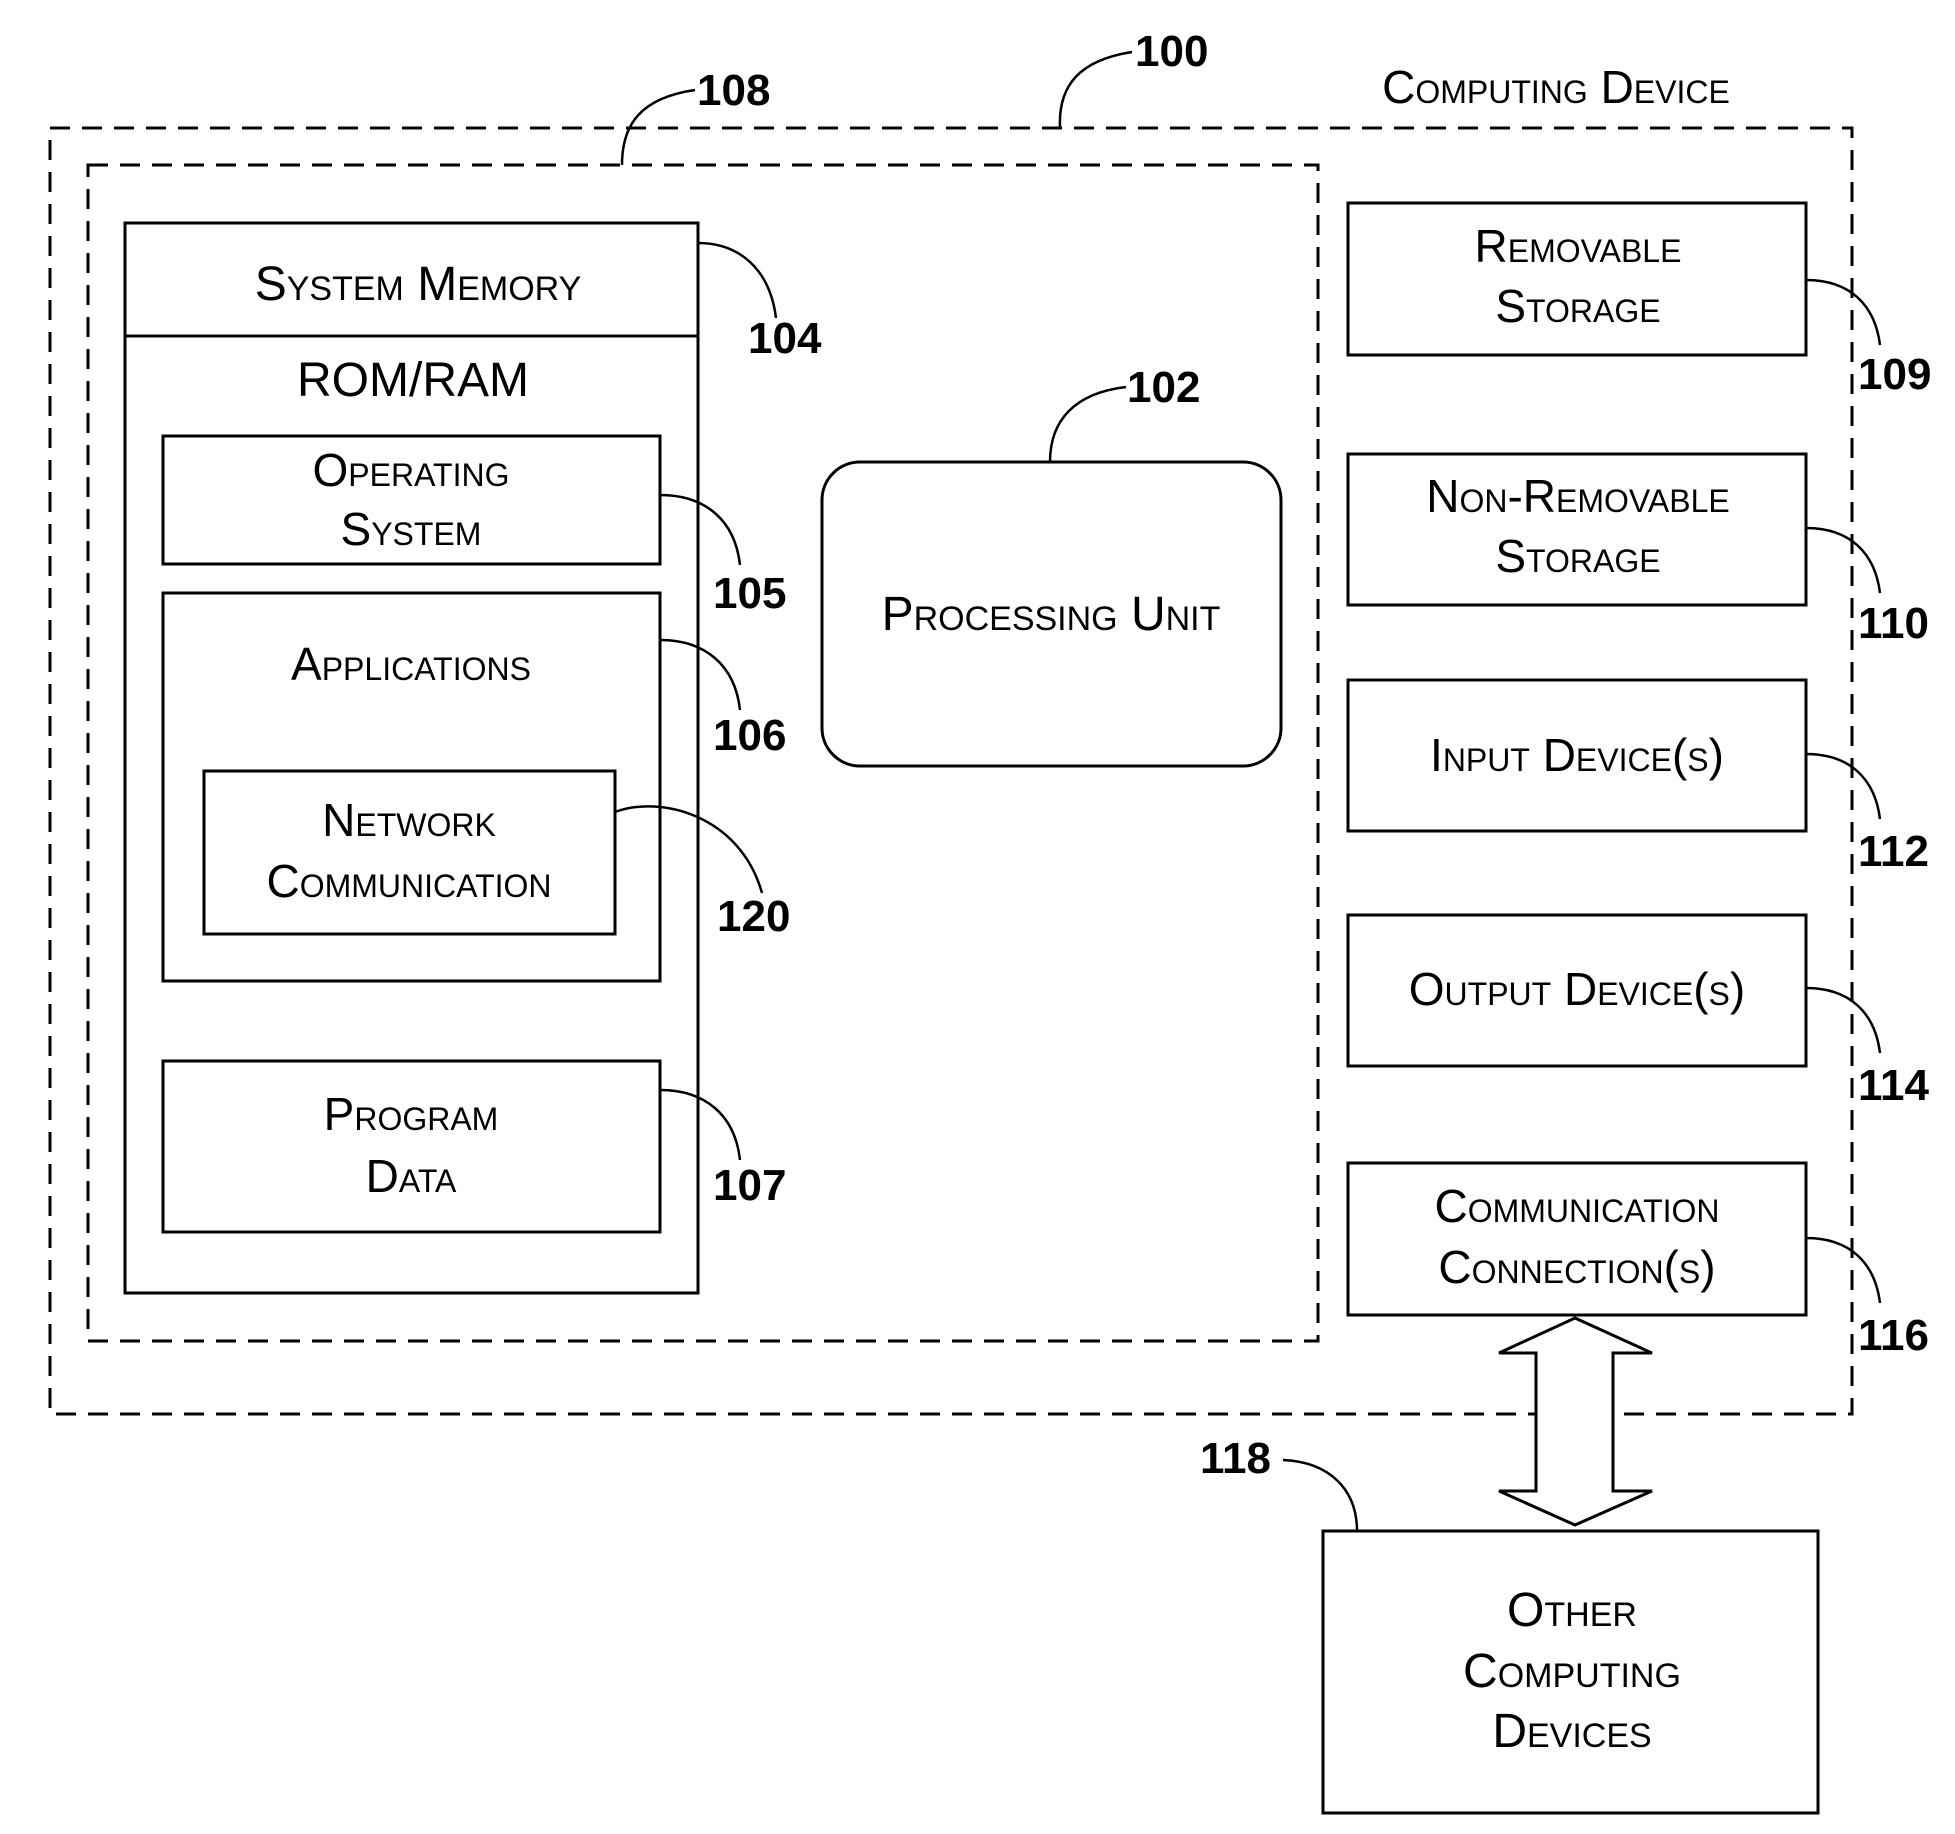 The image size is (1955, 1834). What do you see at coordinates (749, 593) in the screenshot?
I see `ref-105: 105` at bounding box center [749, 593].